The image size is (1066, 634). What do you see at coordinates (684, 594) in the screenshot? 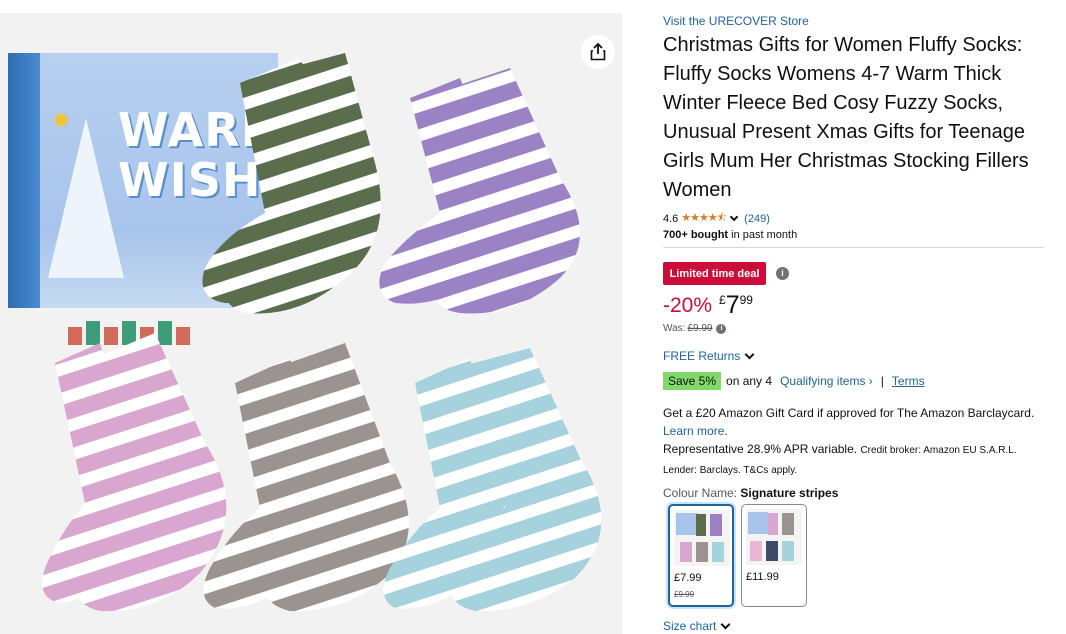
I see `swatch-was-price: £9.99` at bounding box center [684, 594].